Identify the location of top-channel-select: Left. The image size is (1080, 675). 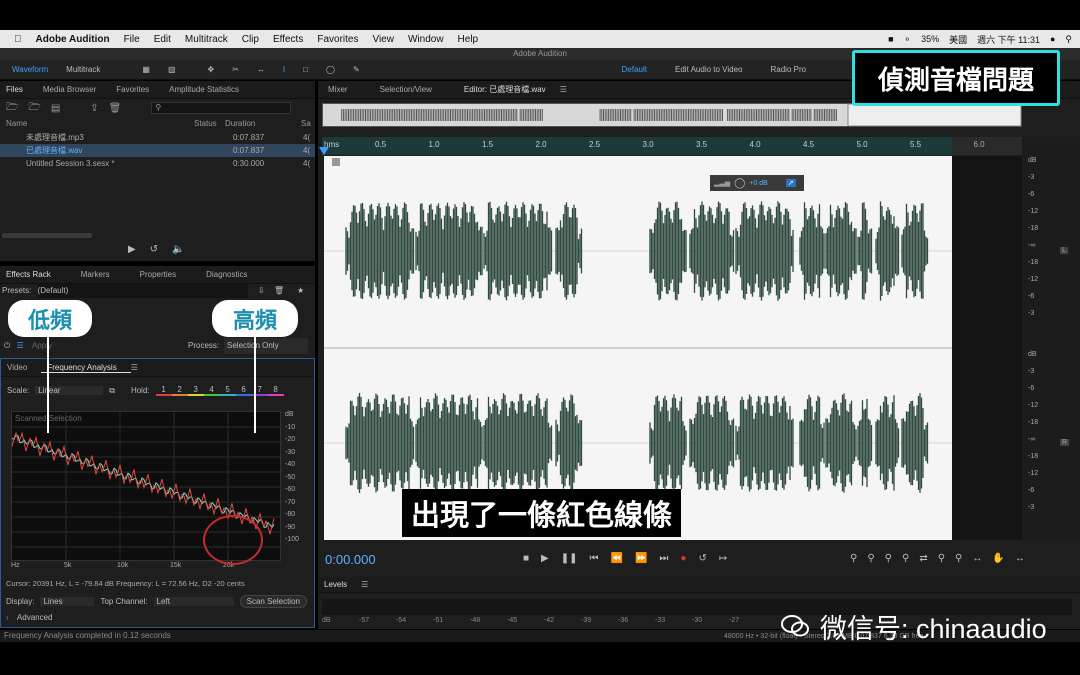
(193, 601).